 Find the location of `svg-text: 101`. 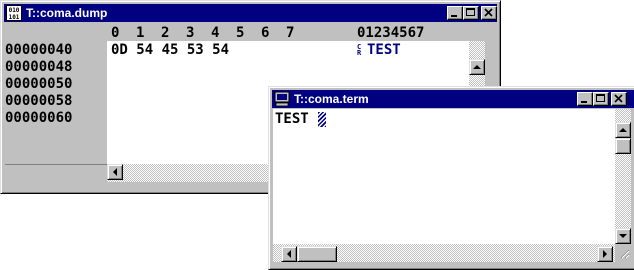

svg-text: 101 is located at coordinates (14, 17).